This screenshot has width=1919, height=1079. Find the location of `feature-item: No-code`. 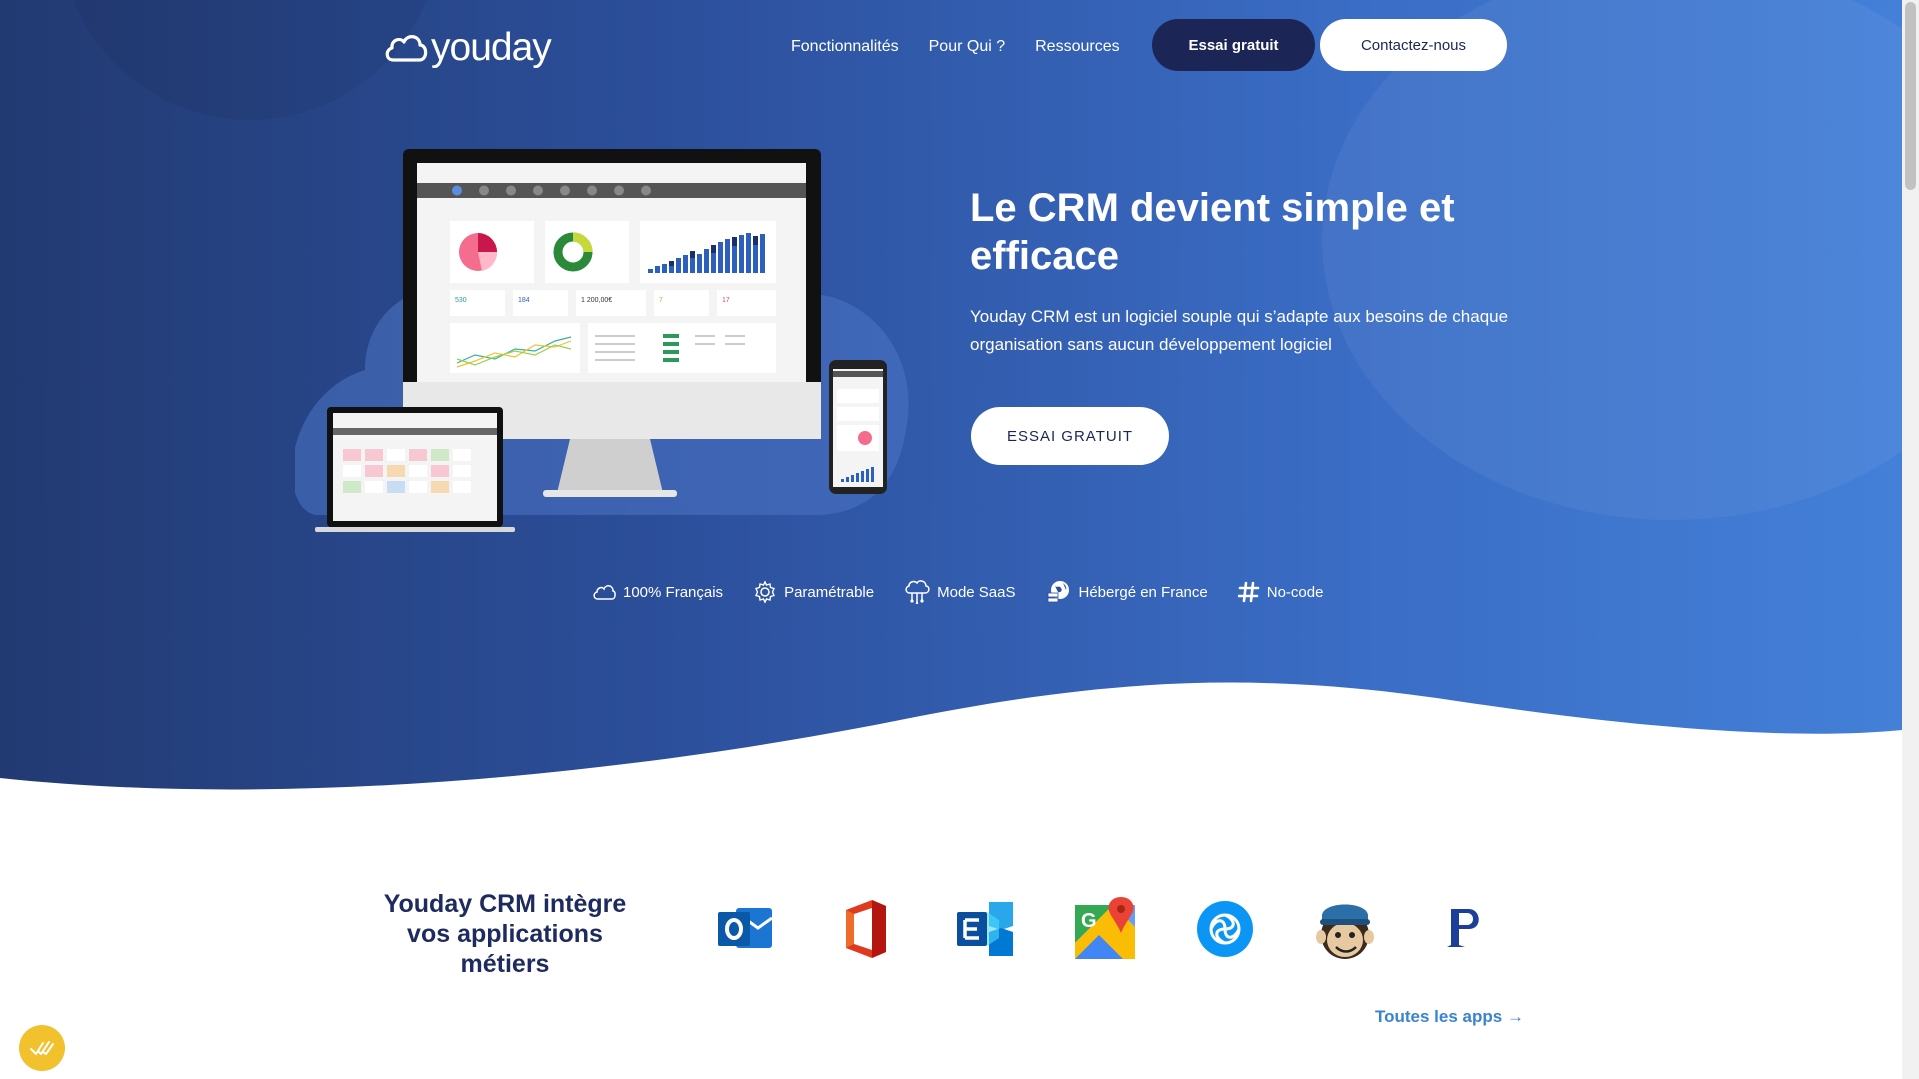

feature-item: No-code is located at coordinates (1280, 592).